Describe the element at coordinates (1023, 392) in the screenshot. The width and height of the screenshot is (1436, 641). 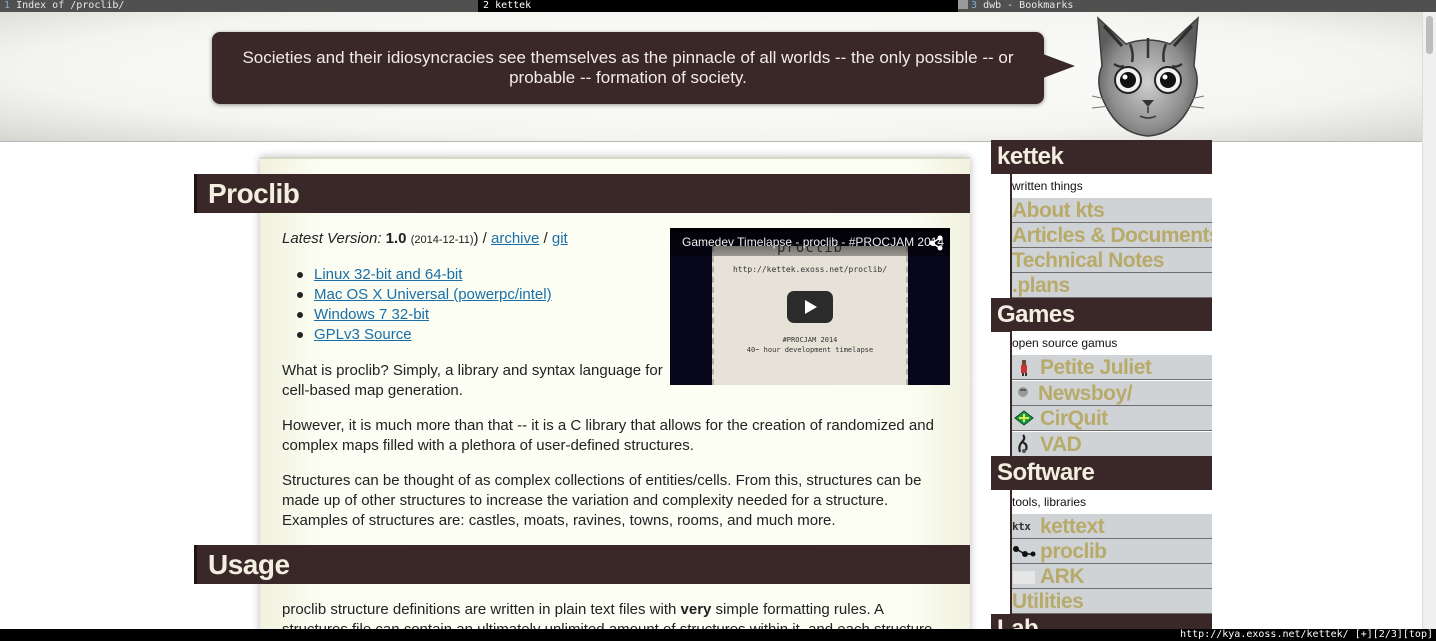
I see `newsboy-icon` at that location.